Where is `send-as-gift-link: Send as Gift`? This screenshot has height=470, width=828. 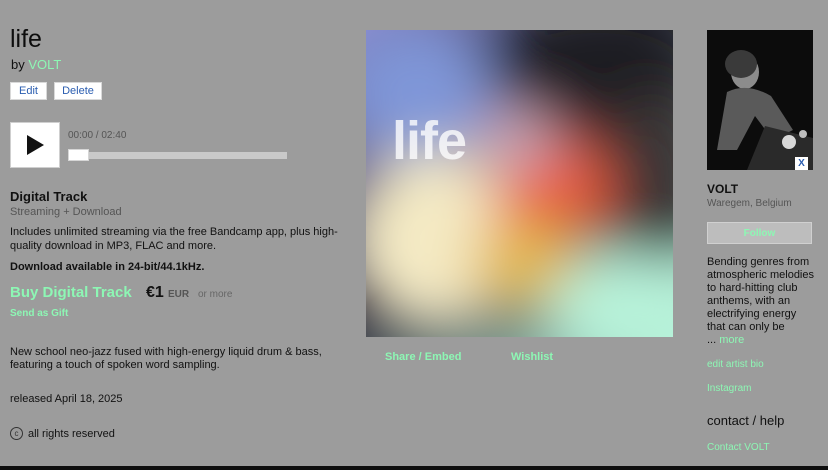 send-as-gift-link: Send as Gift is located at coordinates (39, 313).